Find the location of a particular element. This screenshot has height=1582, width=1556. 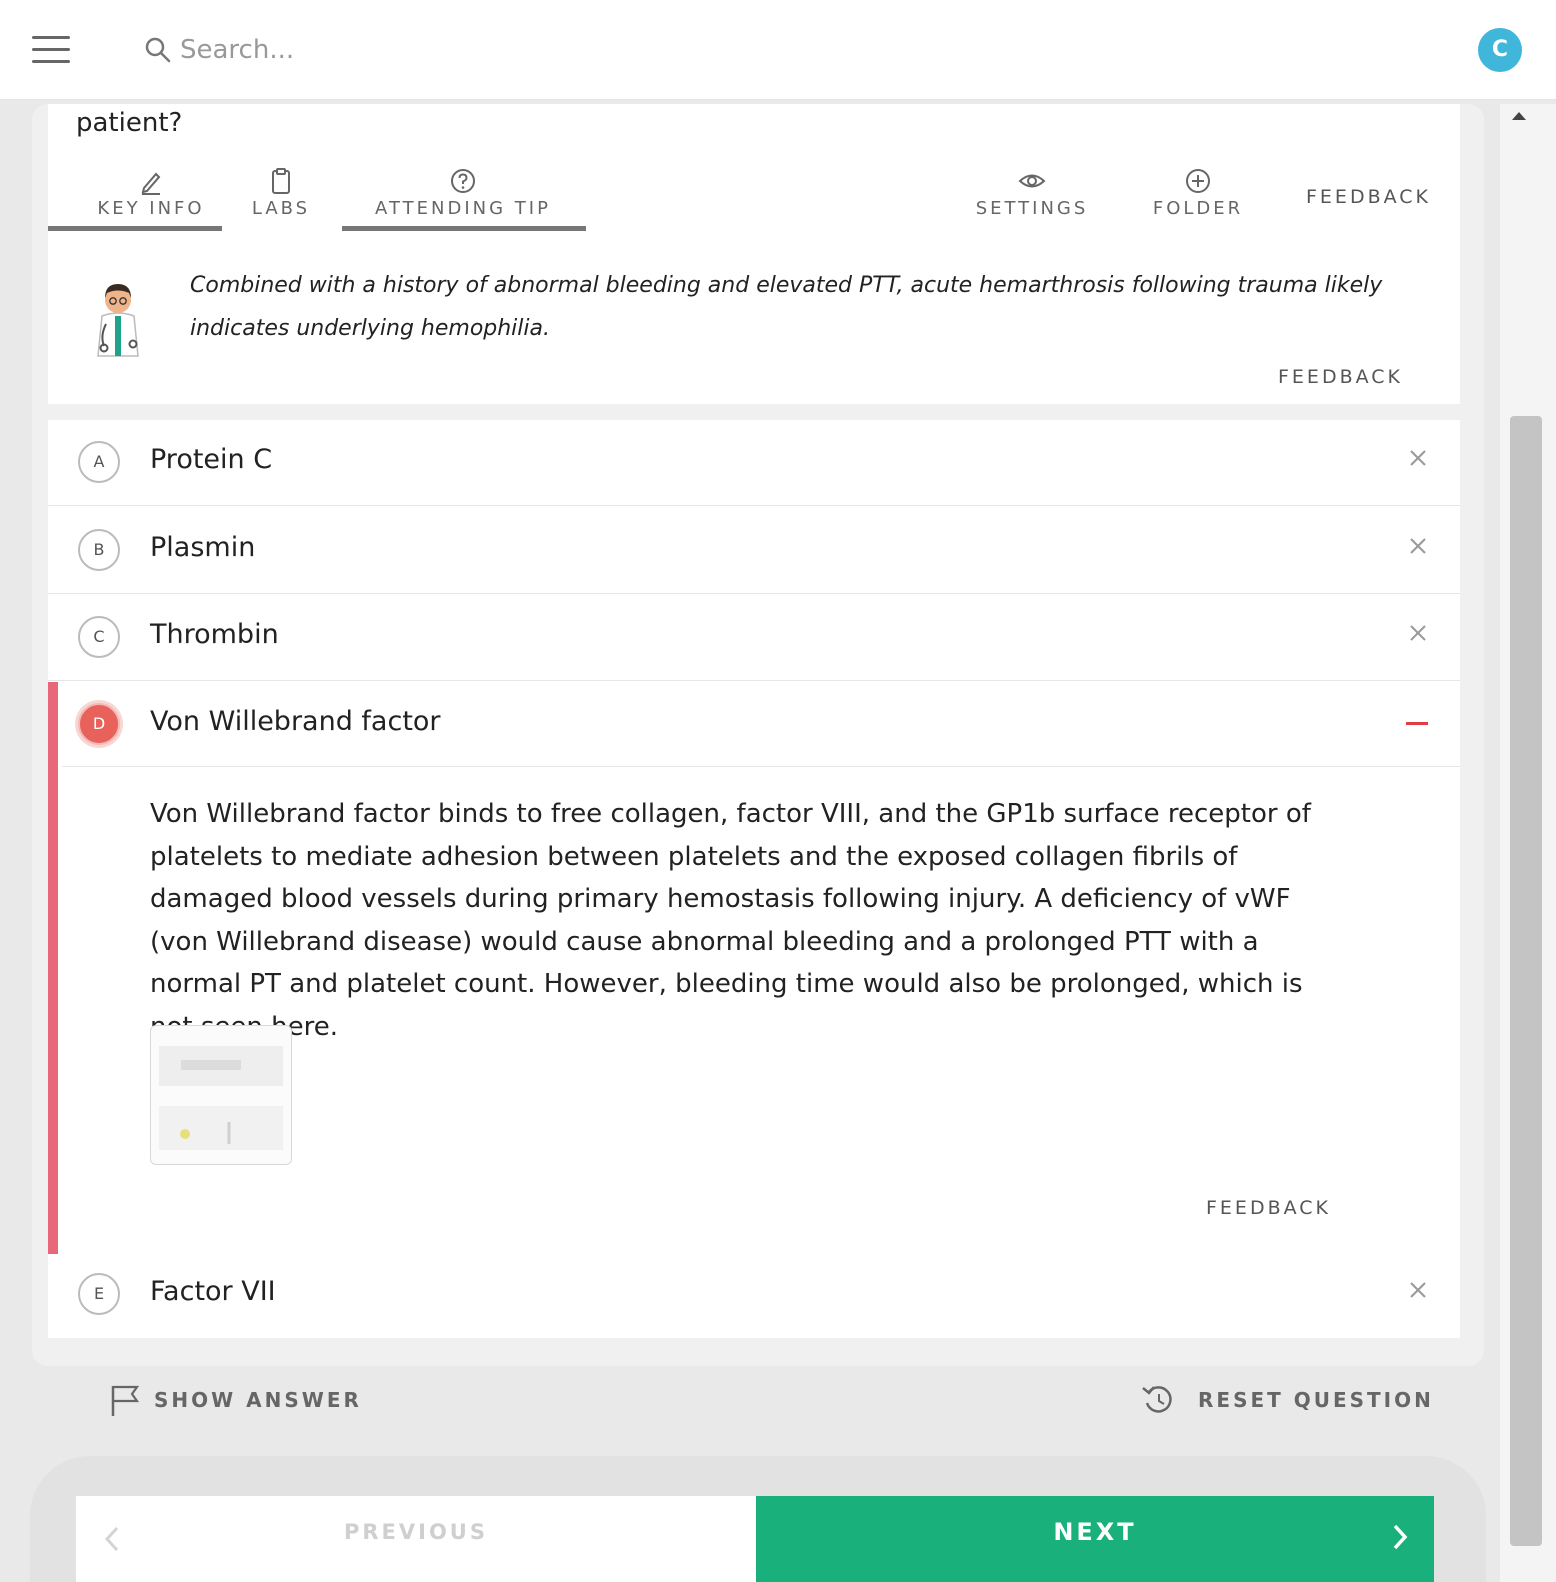

option-label: Plasmin is located at coordinates (203, 547).